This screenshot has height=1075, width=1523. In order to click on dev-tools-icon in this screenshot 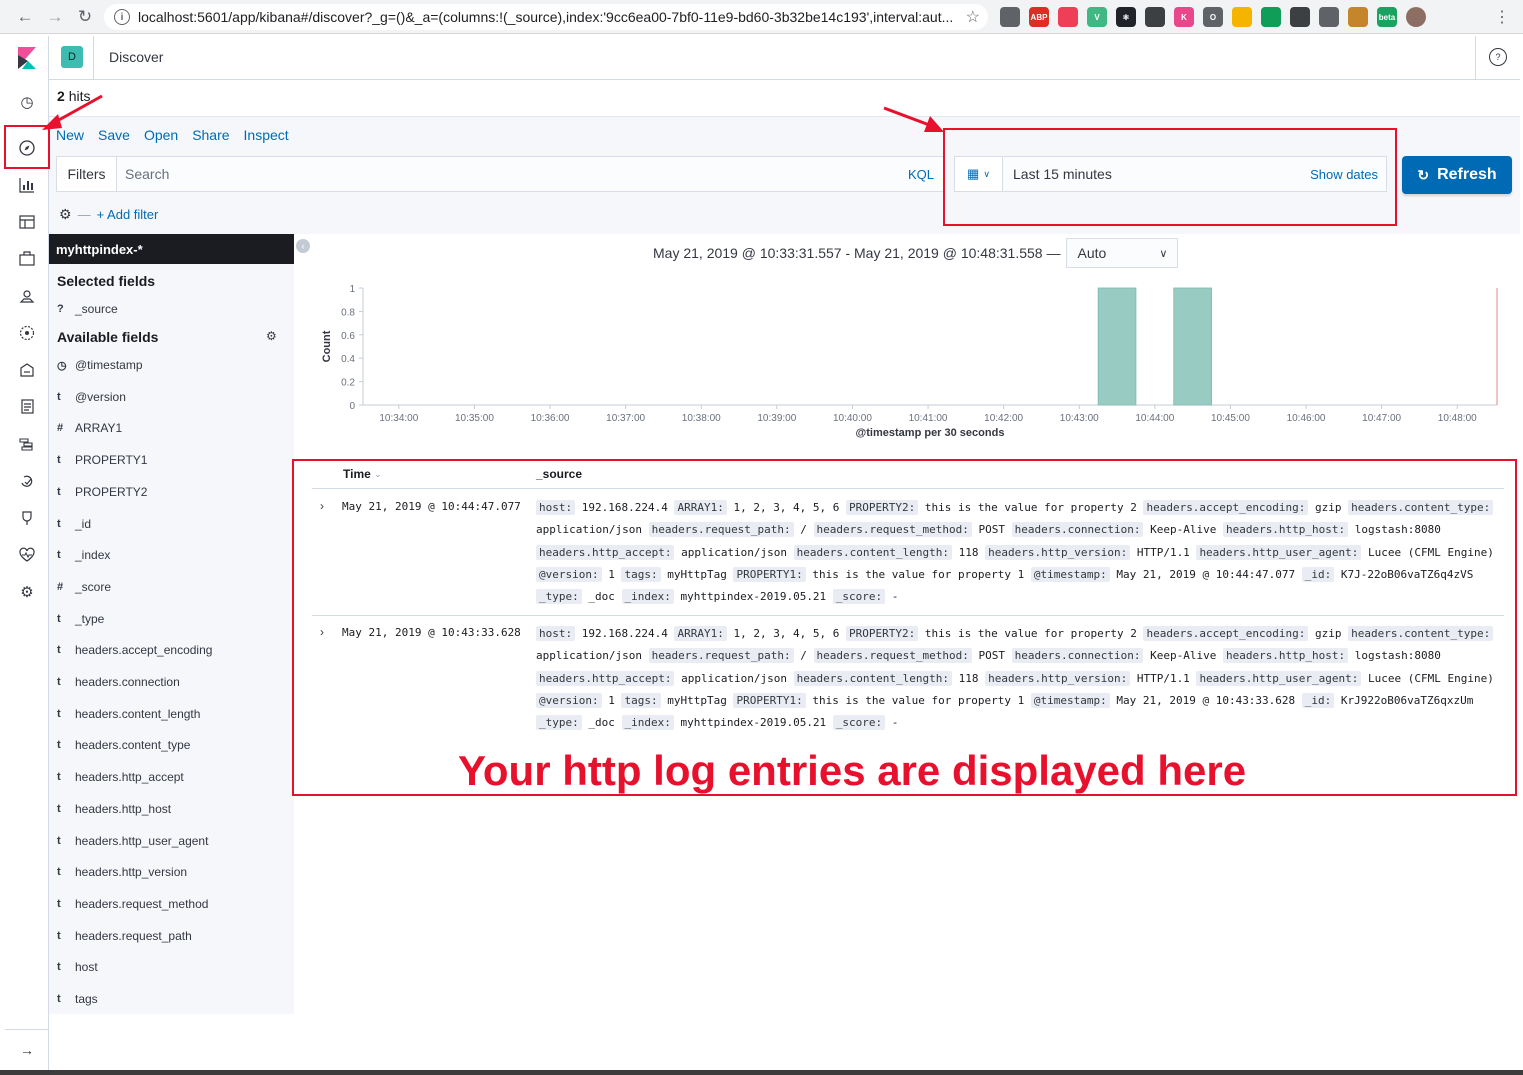, I will do `click(27, 518)`.